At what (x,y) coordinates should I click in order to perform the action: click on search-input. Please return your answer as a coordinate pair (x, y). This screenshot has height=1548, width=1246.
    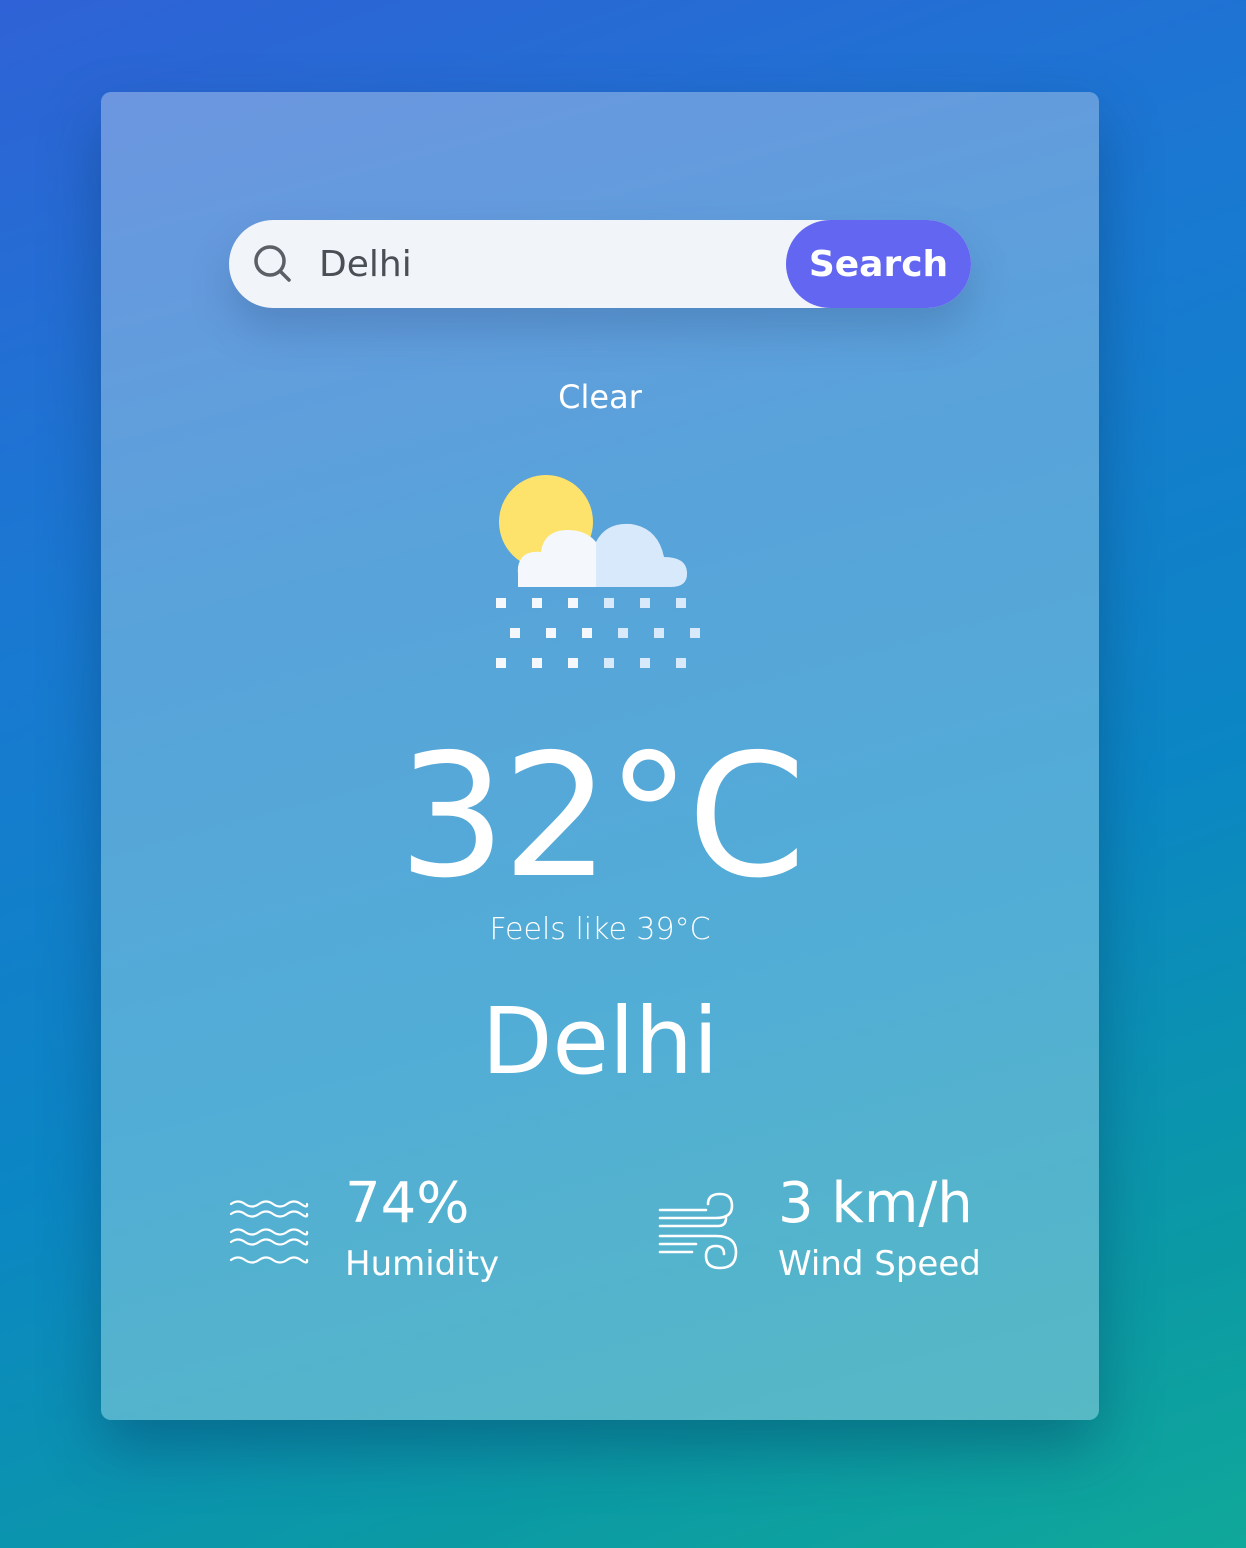
    Looking at the image, I should click on (539, 264).